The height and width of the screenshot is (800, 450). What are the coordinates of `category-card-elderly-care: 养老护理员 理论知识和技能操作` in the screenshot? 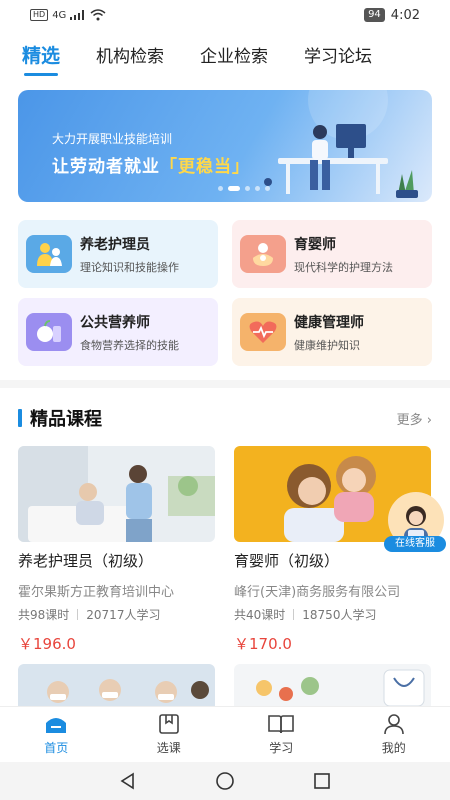 It's located at (118, 254).